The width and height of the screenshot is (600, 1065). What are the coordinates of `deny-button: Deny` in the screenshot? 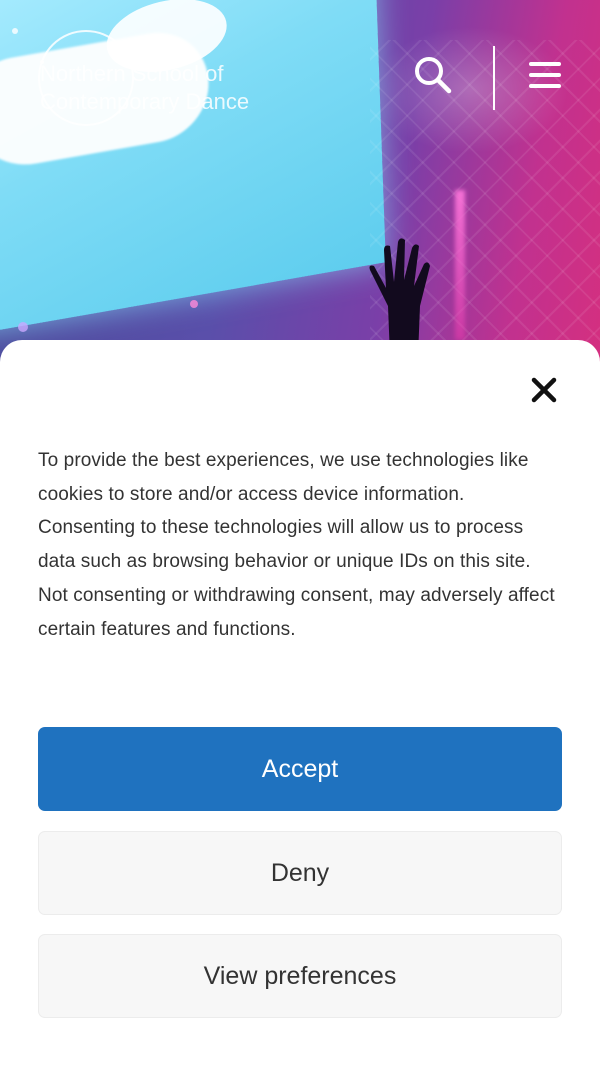 It's located at (300, 873).